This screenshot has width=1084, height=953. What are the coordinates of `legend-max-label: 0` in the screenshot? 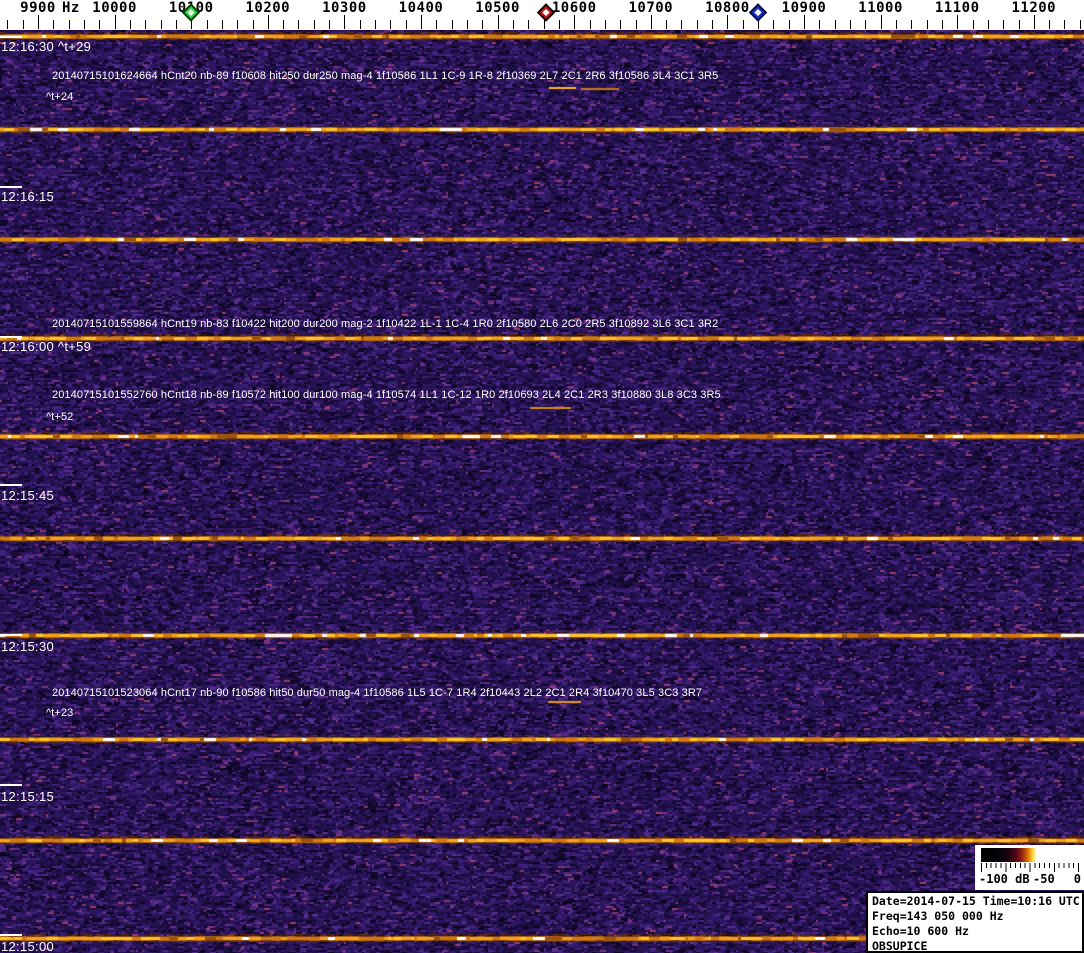 It's located at (1077, 879).